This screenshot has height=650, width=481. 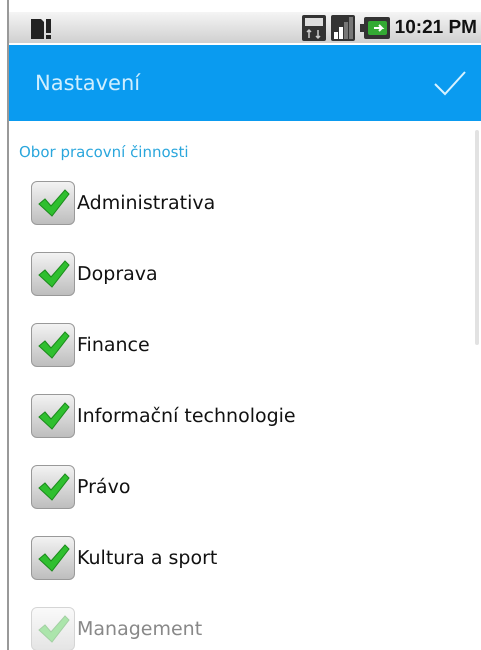 I want to click on option-label: Administrativa, so click(x=146, y=203).